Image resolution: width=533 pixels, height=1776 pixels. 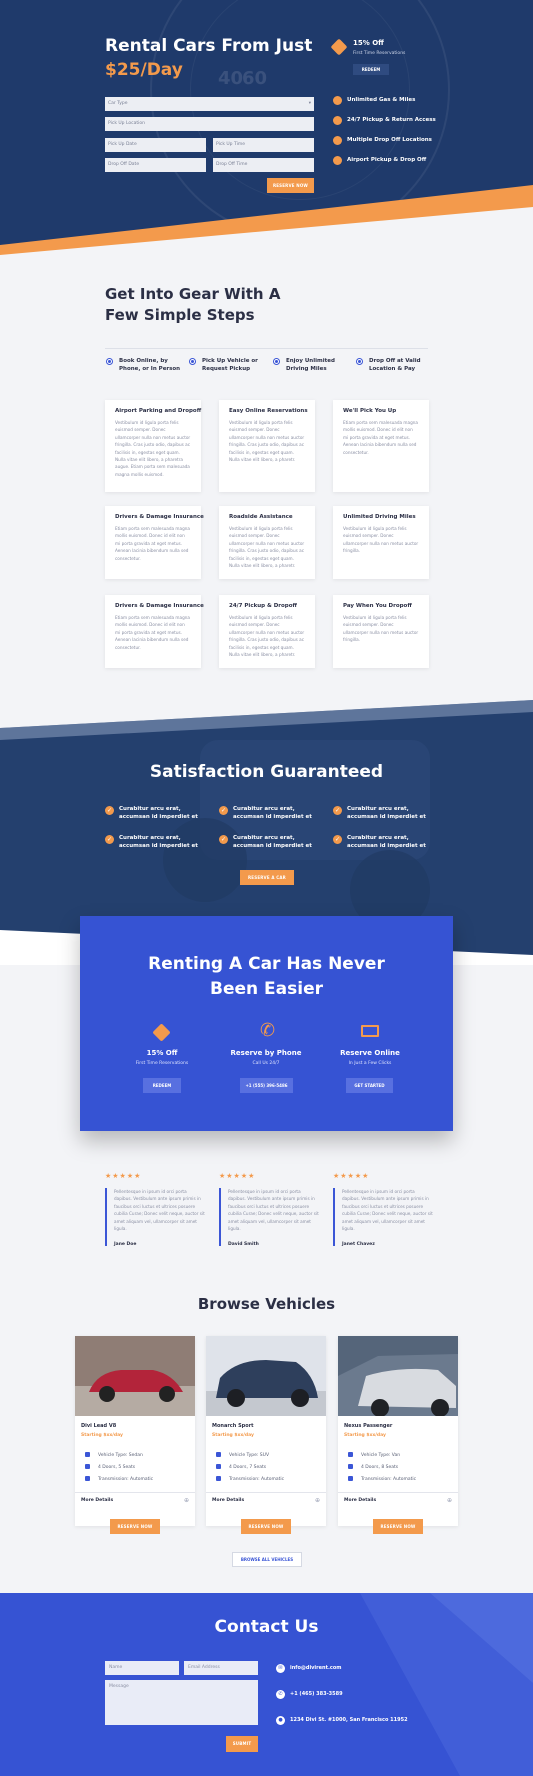 I want to click on steps-heading: Get Into Gear With A Few Simple Steps, so click(x=193, y=304).